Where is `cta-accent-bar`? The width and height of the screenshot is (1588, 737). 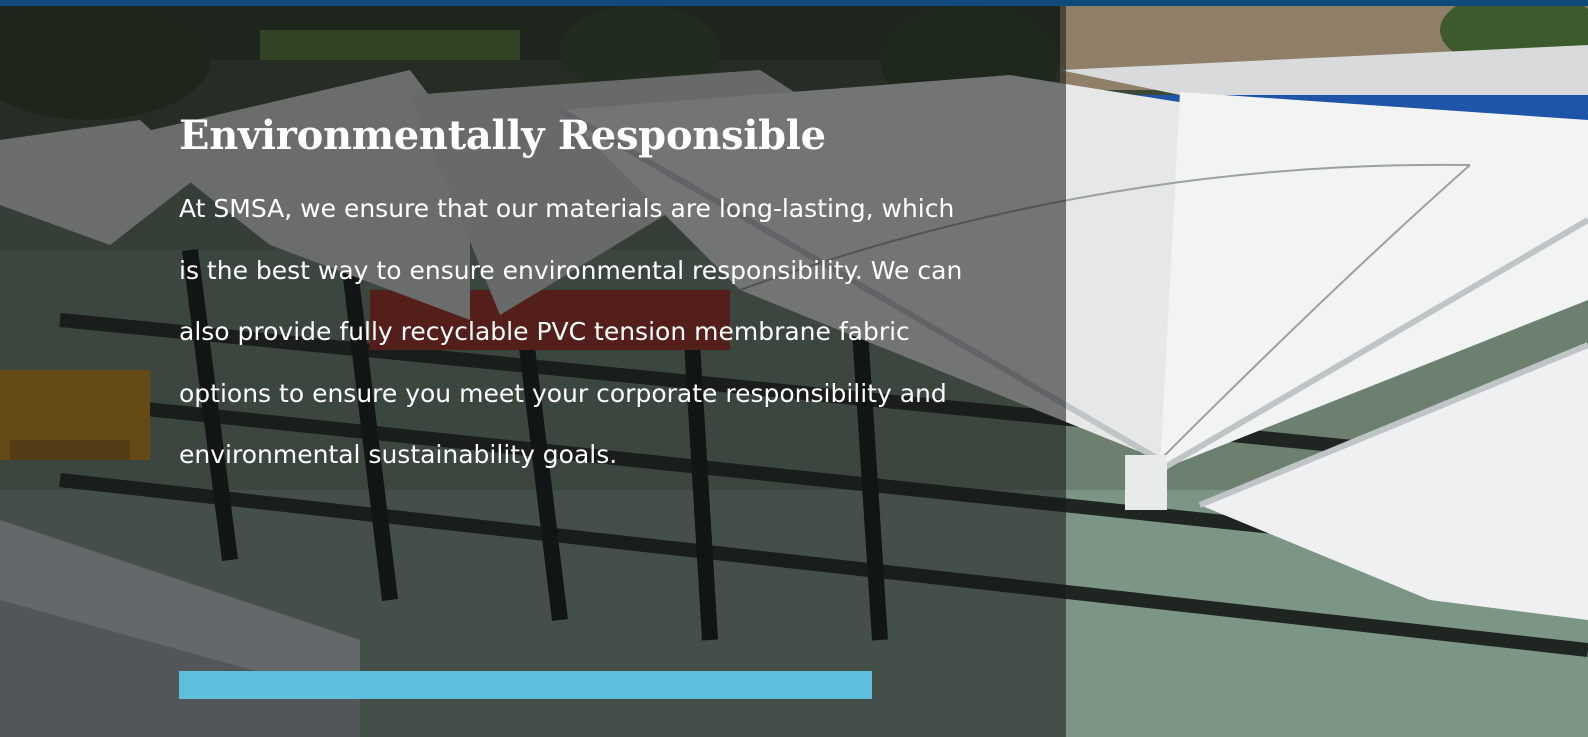 cta-accent-bar is located at coordinates (525, 685).